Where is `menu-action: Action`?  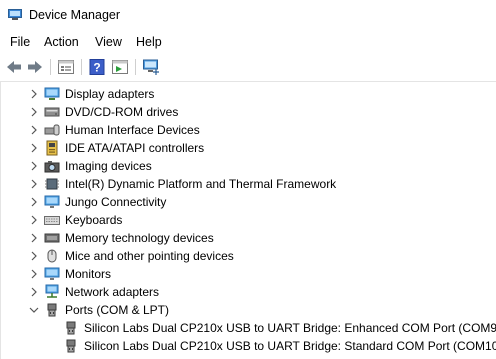 menu-action: Action is located at coordinates (61, 42).